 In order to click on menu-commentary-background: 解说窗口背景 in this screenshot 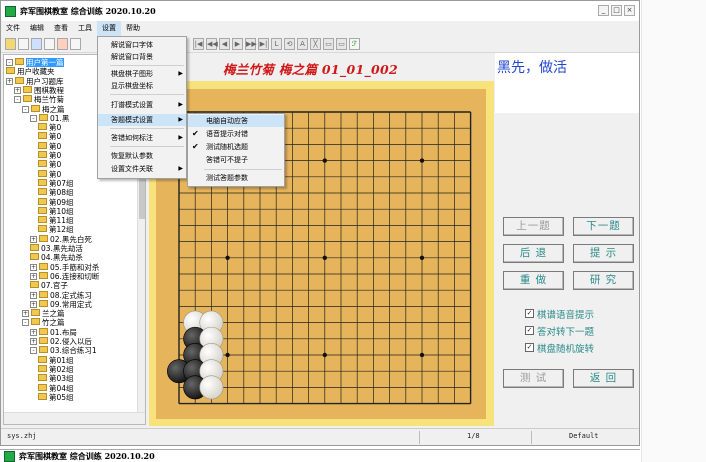, I will do `click(142, 57)`.